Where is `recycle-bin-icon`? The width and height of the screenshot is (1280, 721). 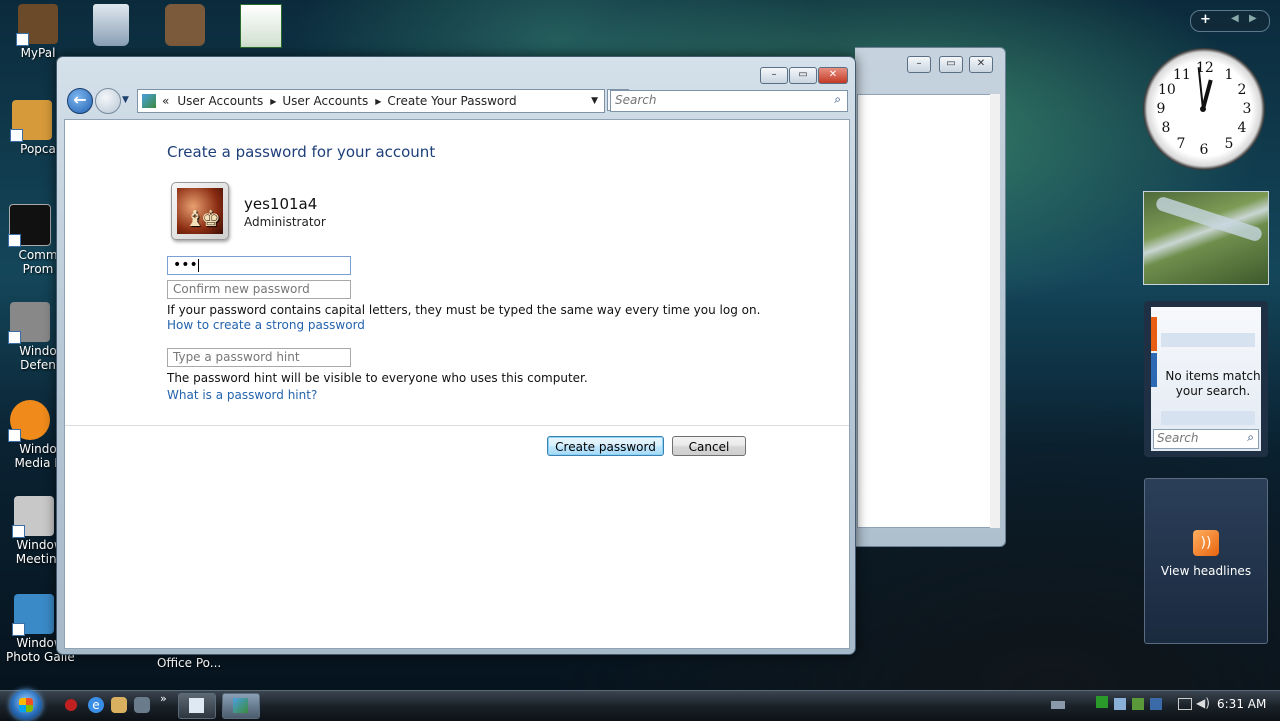
recycle-bin-icon is located at coordinates (111, 25).